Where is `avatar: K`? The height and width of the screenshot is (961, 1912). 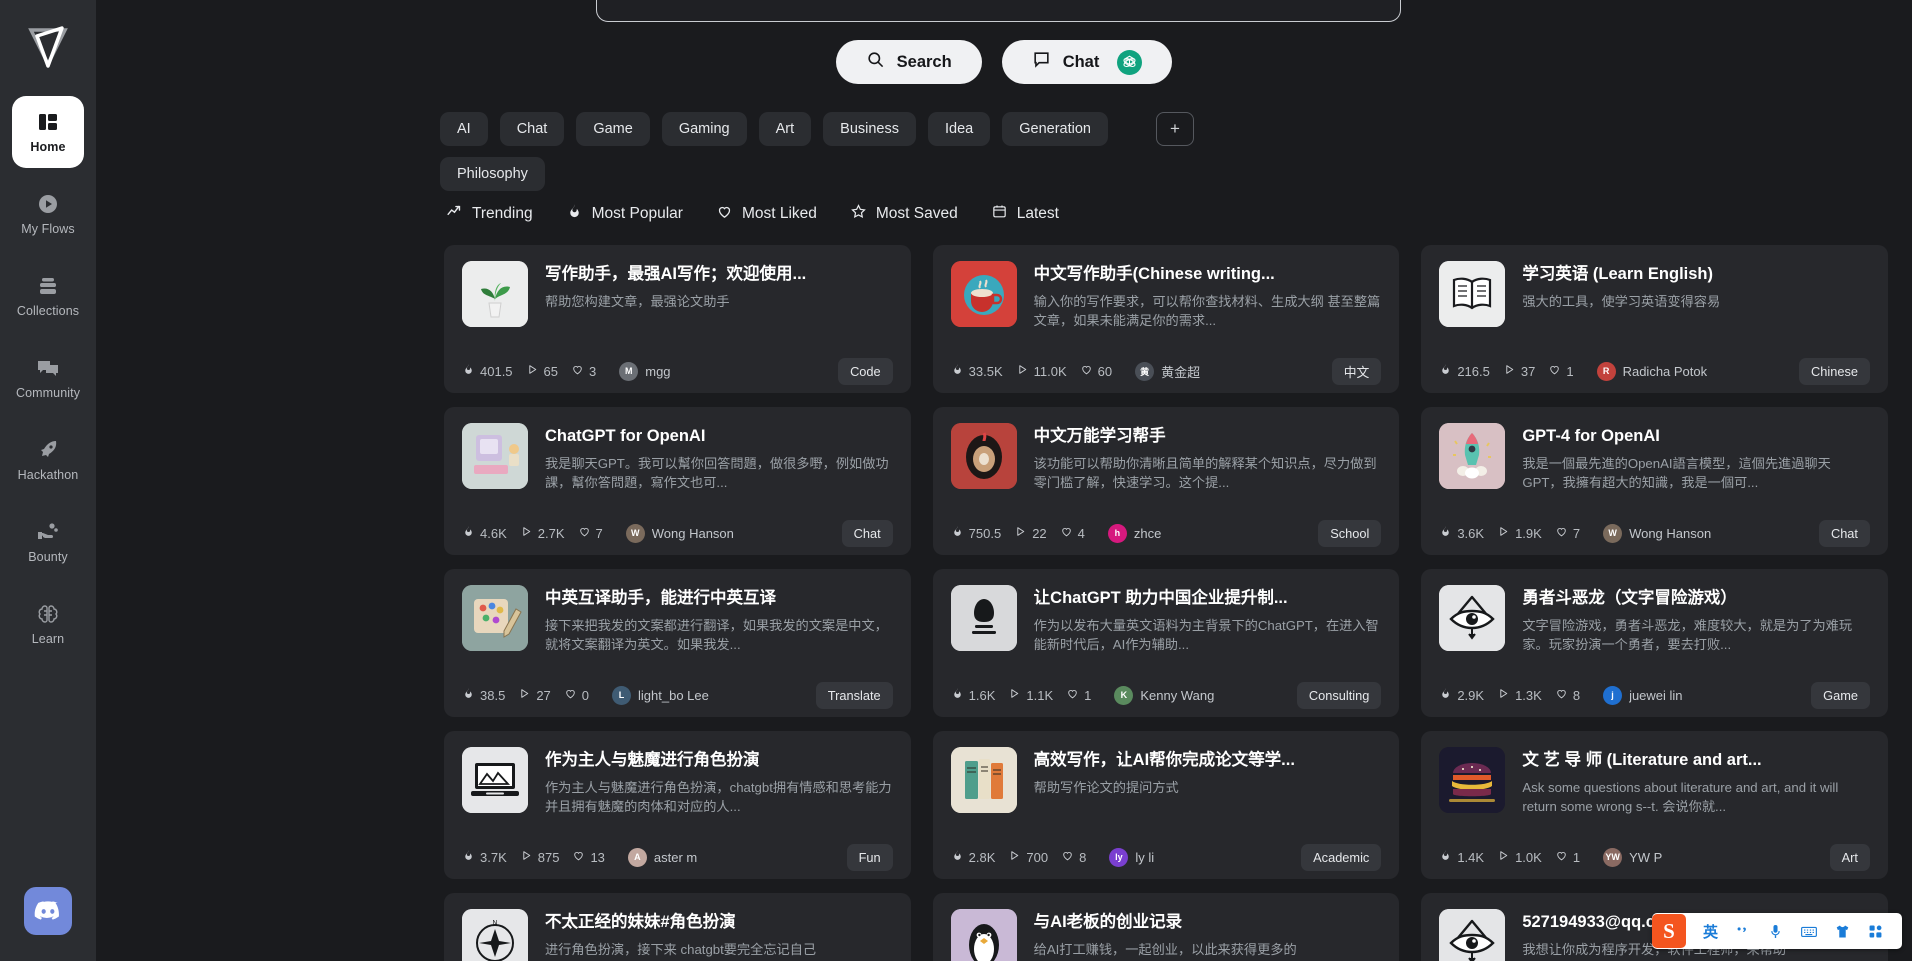 avatar: K is located at coordinates (1124, 695).